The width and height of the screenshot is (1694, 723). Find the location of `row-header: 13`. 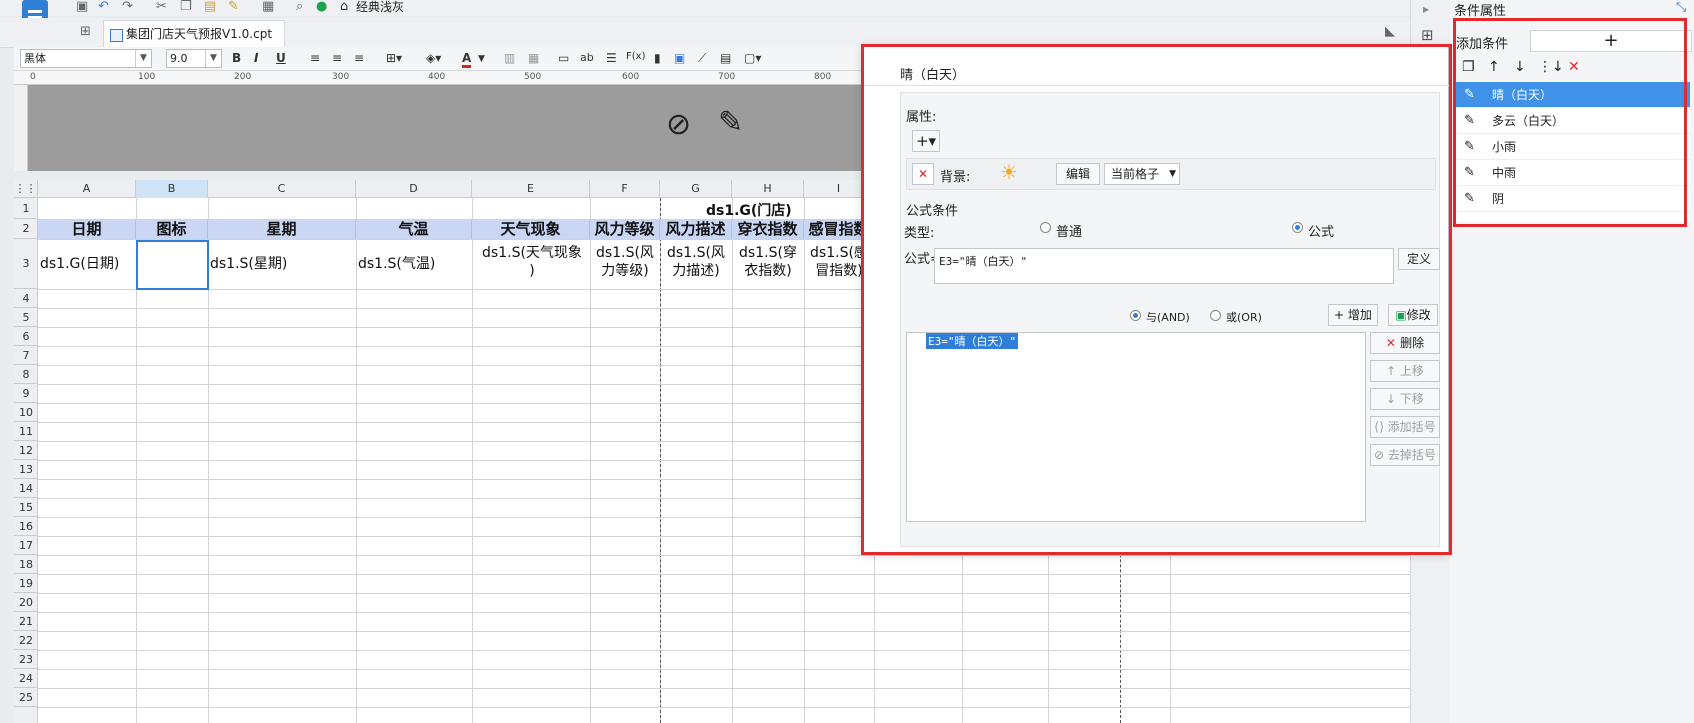

row-header: 13 is located at coordinates (26, 469).